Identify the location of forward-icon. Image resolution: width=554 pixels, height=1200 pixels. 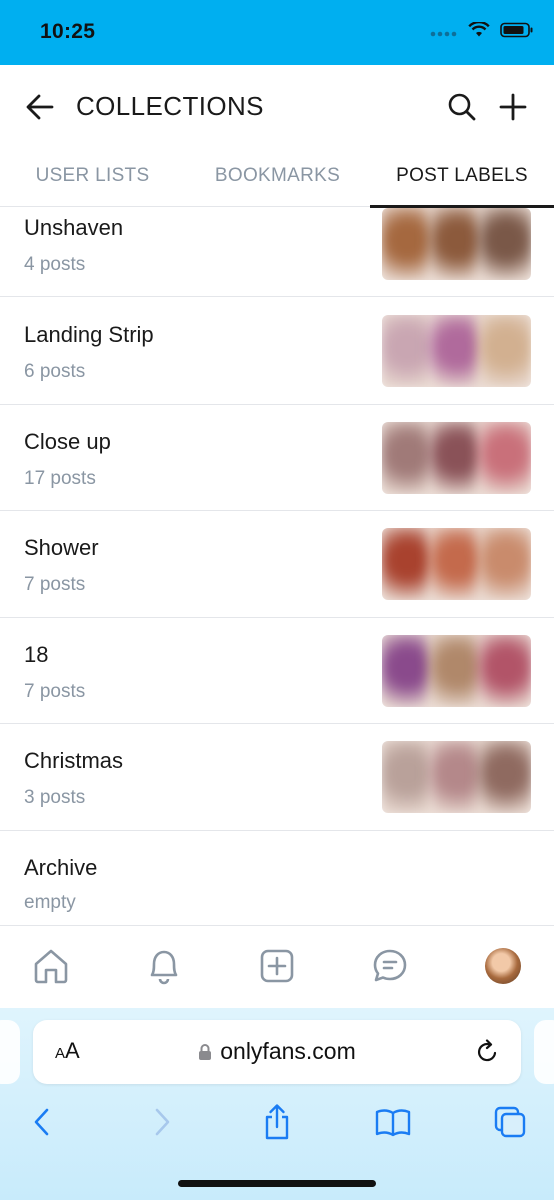
(162, 1122).